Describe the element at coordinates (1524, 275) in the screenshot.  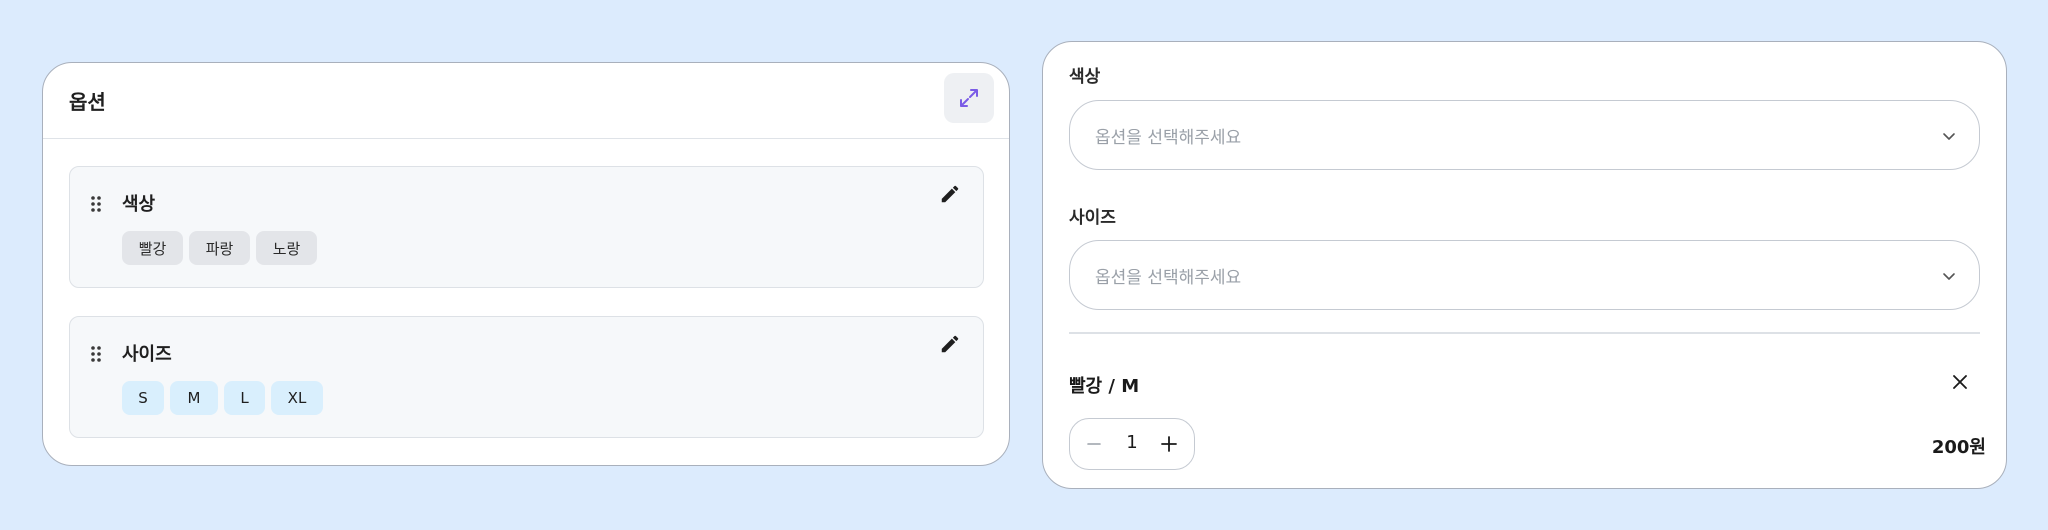
I see `size-select: 옵션을 선택해주세요` at that location.